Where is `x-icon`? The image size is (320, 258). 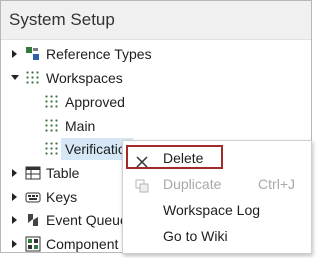
x-icon is located at coordinates (142, 159).